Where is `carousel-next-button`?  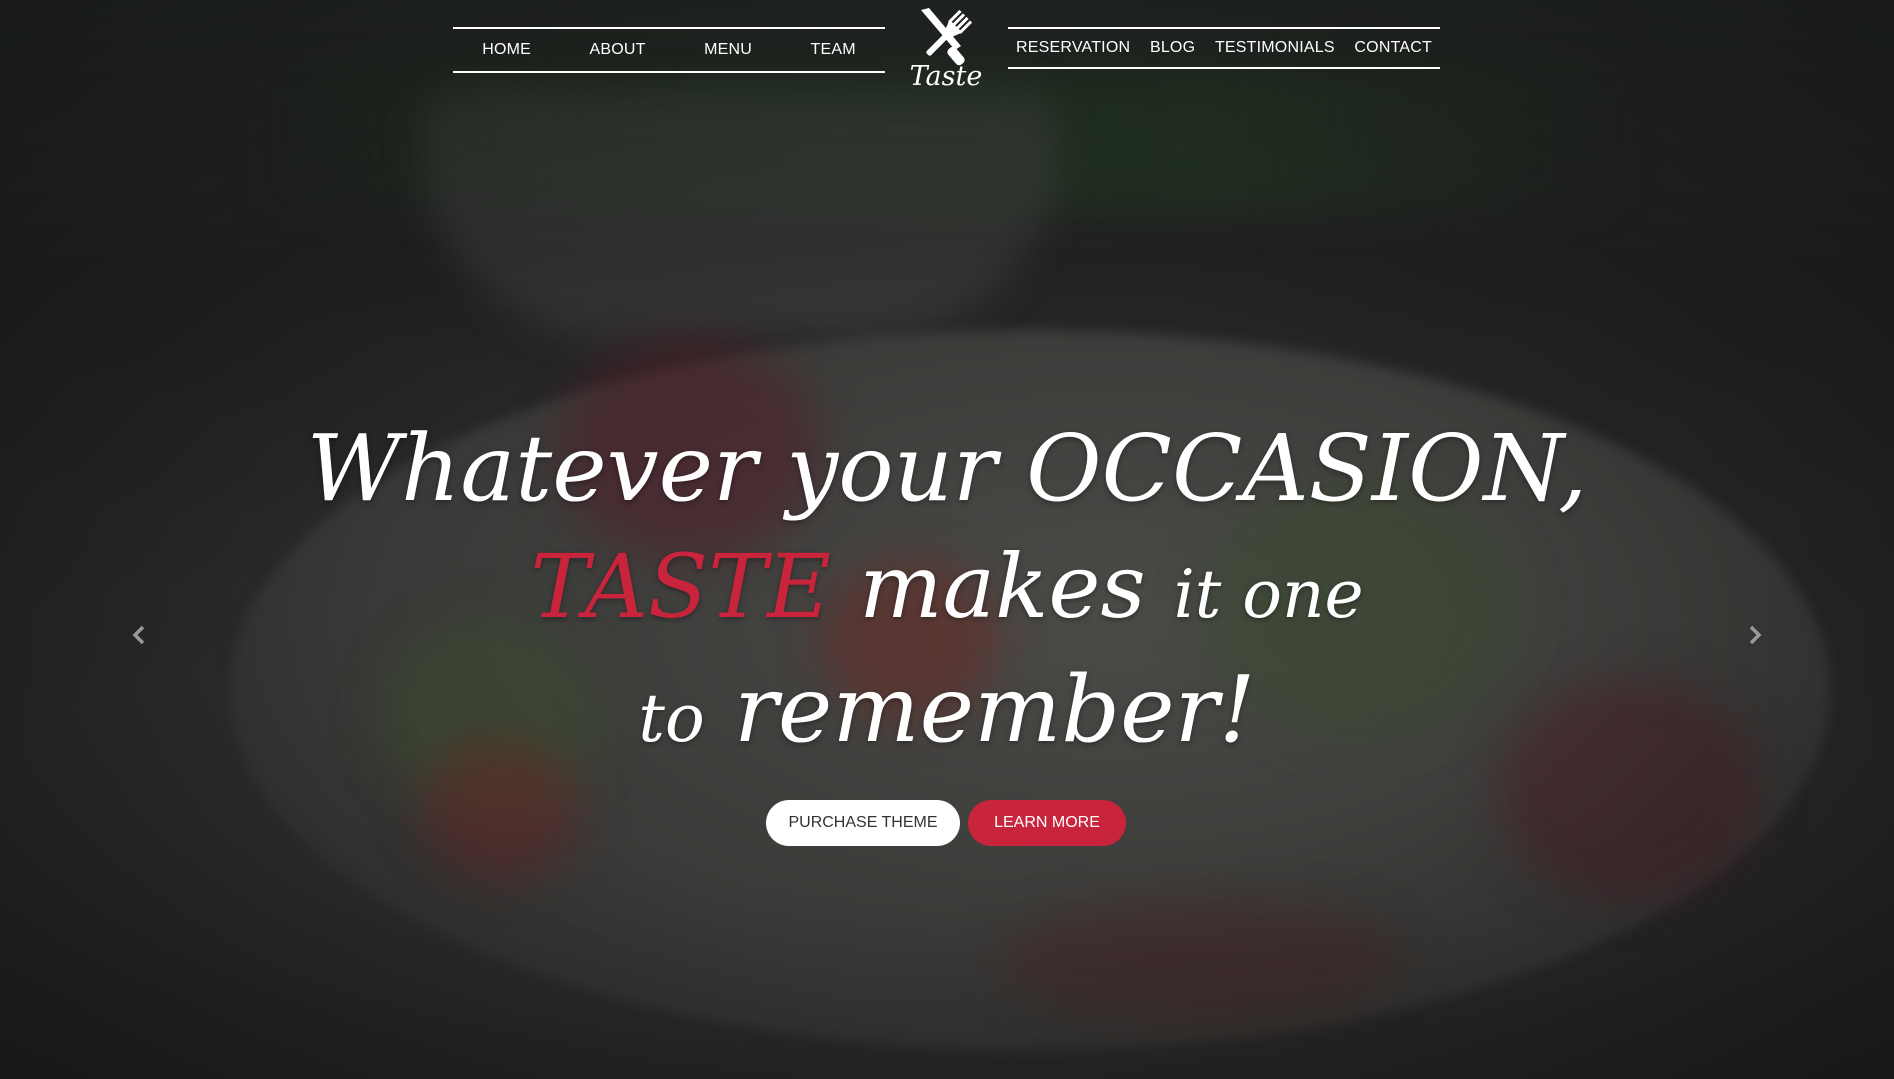
carousel-next-button is located at coordinates (1755, 635).